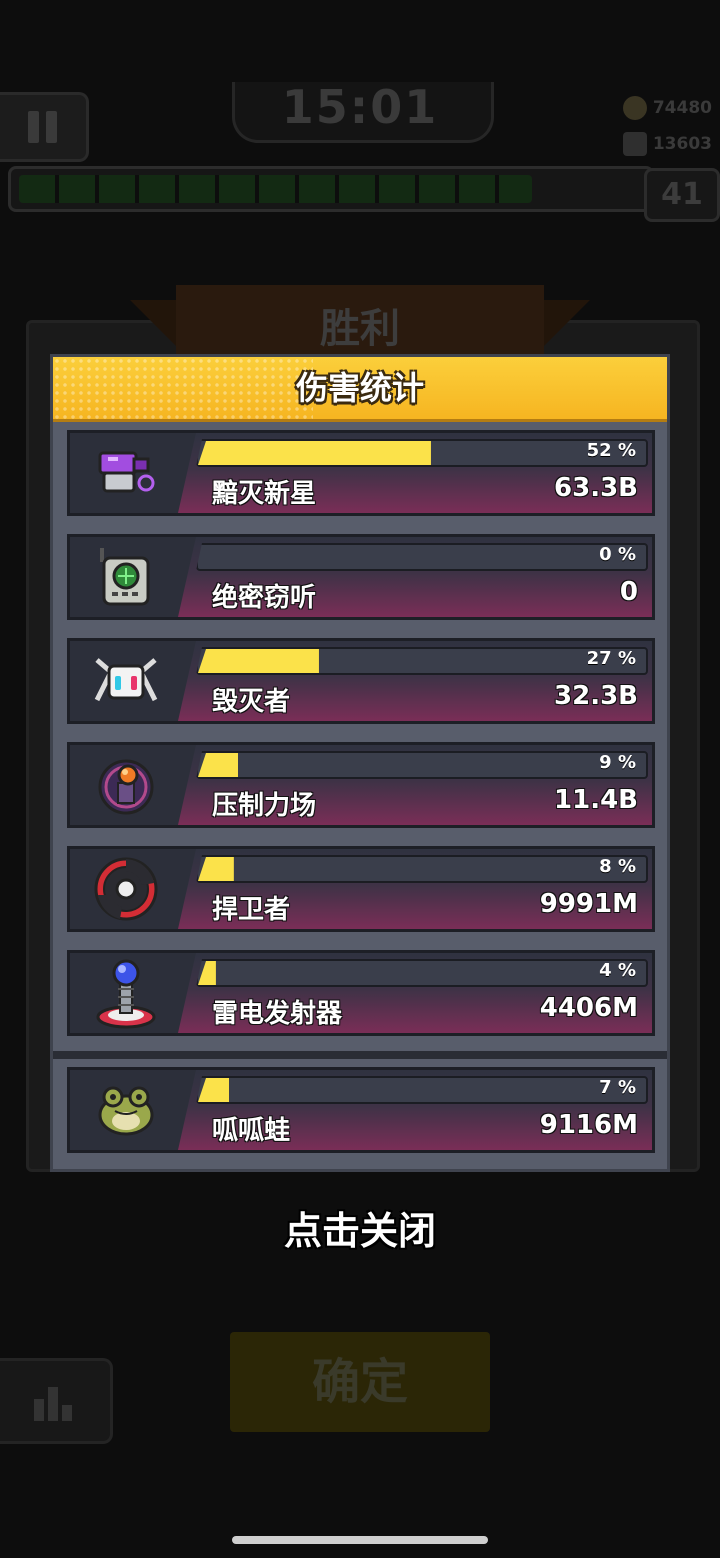 This screenshot has height=1558, width=720. Describe the element at coordinates (361, 681) in the screenshot. I see `weapon-row: 27 % 毁灭者 32.3B` at that location.